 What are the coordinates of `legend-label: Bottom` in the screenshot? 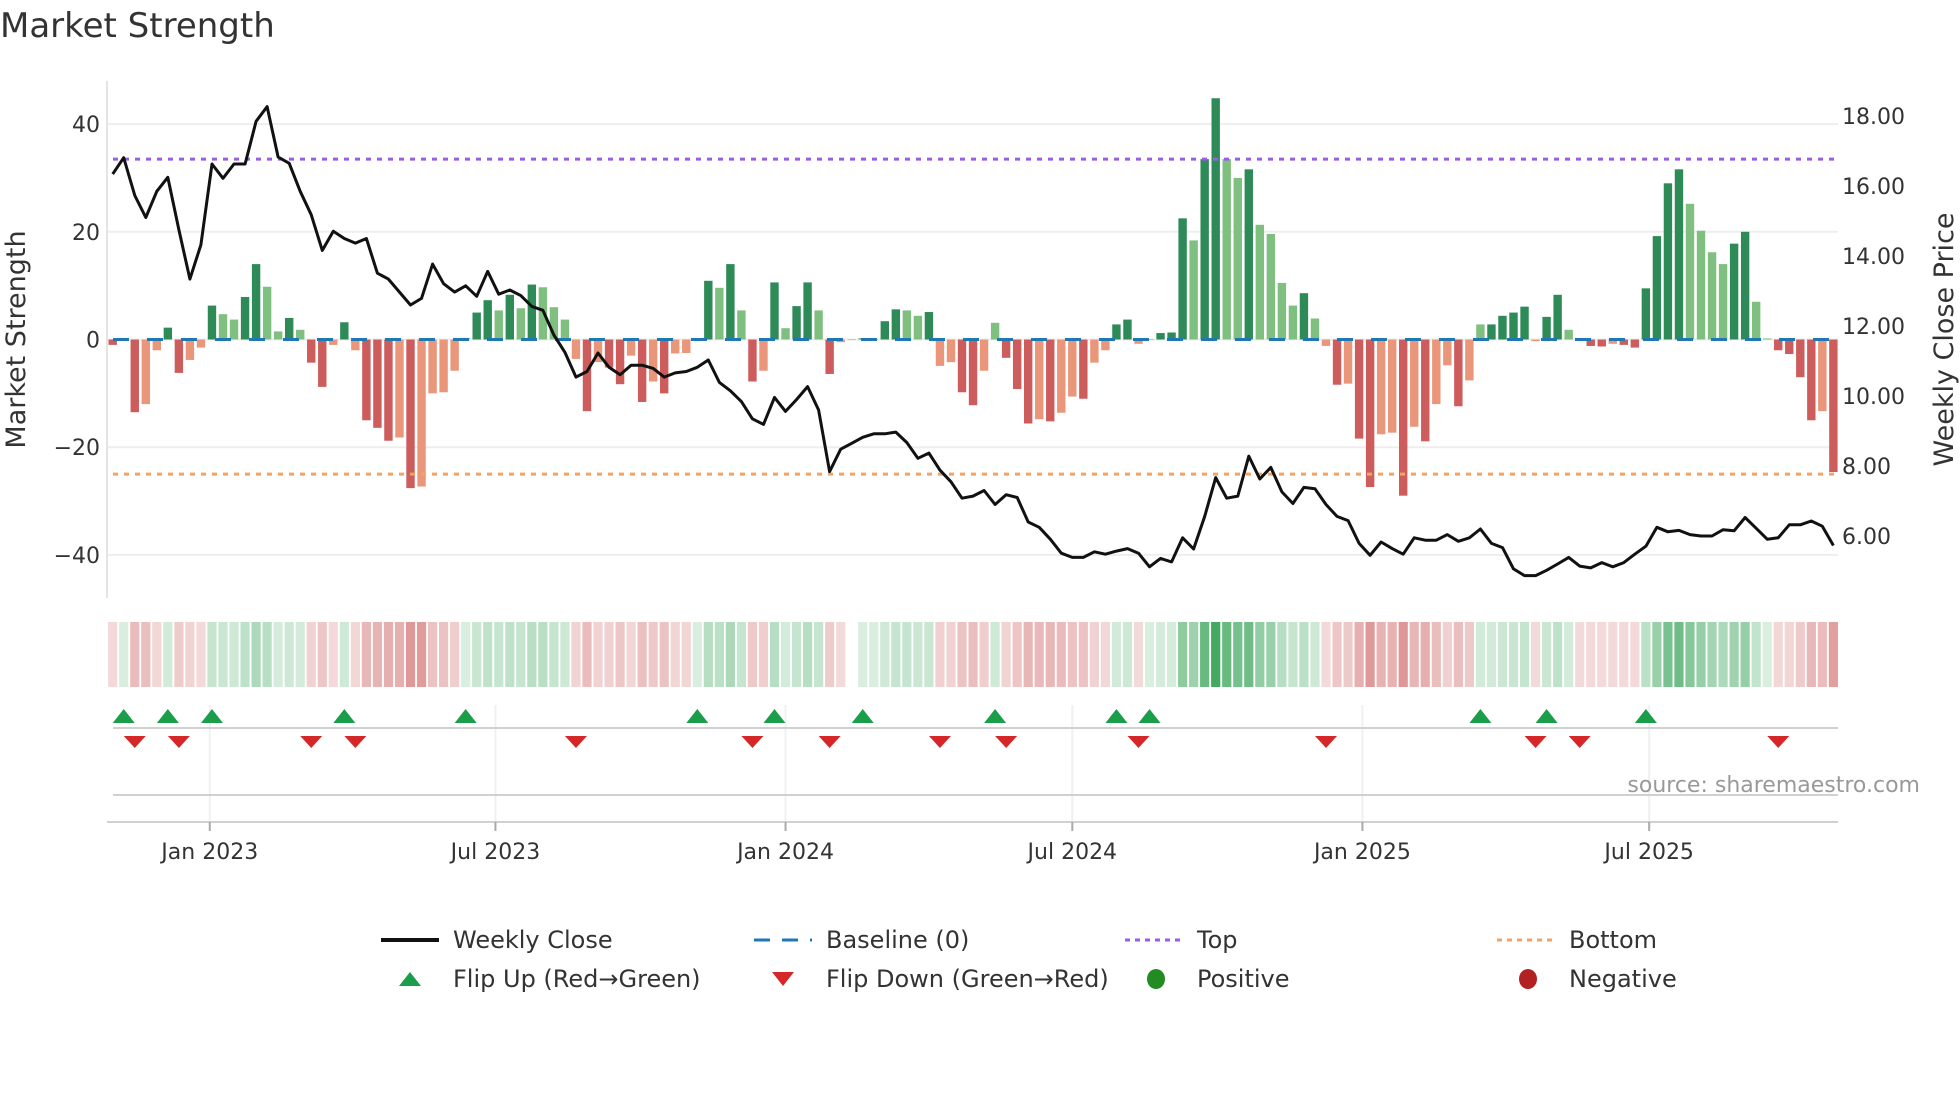 It's located at (1613, 940).